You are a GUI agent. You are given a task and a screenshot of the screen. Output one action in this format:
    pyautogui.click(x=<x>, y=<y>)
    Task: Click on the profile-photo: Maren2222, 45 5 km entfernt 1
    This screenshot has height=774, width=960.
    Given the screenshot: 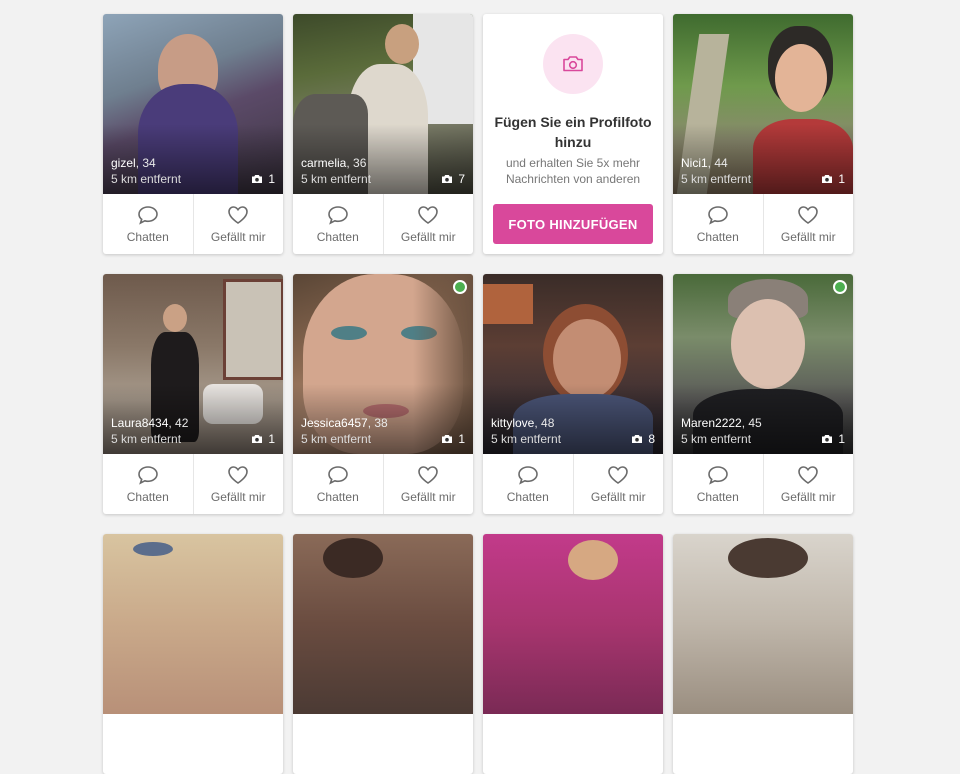 What is the action you would take?
    pyautogui.click(x=763, y=364)
    